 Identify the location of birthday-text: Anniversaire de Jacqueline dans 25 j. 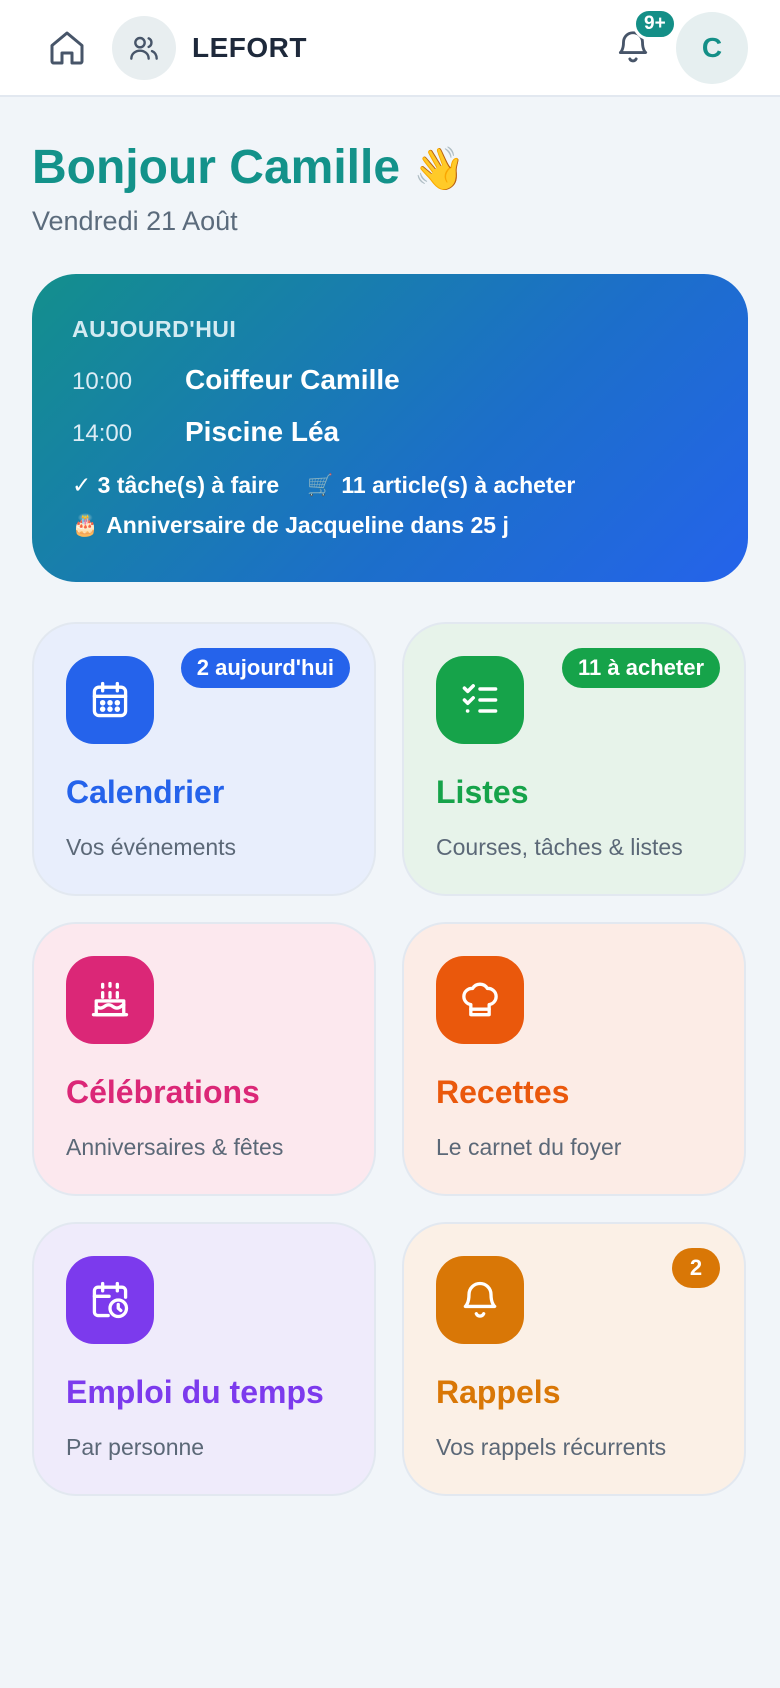
(307, 525).